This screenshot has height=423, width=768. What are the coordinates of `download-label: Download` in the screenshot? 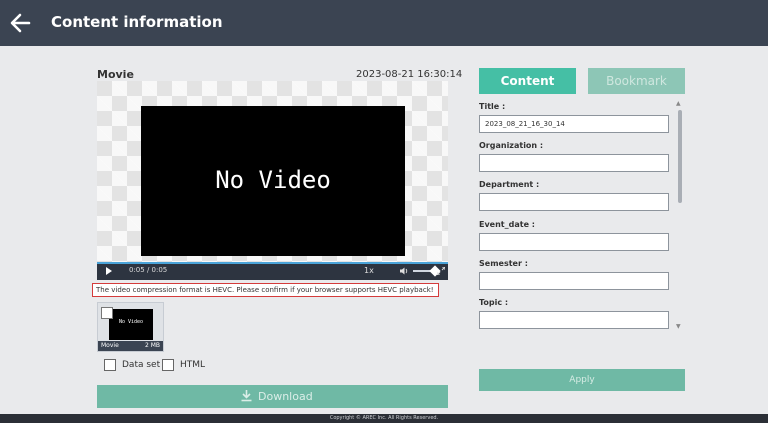 It's located at (285, 396).